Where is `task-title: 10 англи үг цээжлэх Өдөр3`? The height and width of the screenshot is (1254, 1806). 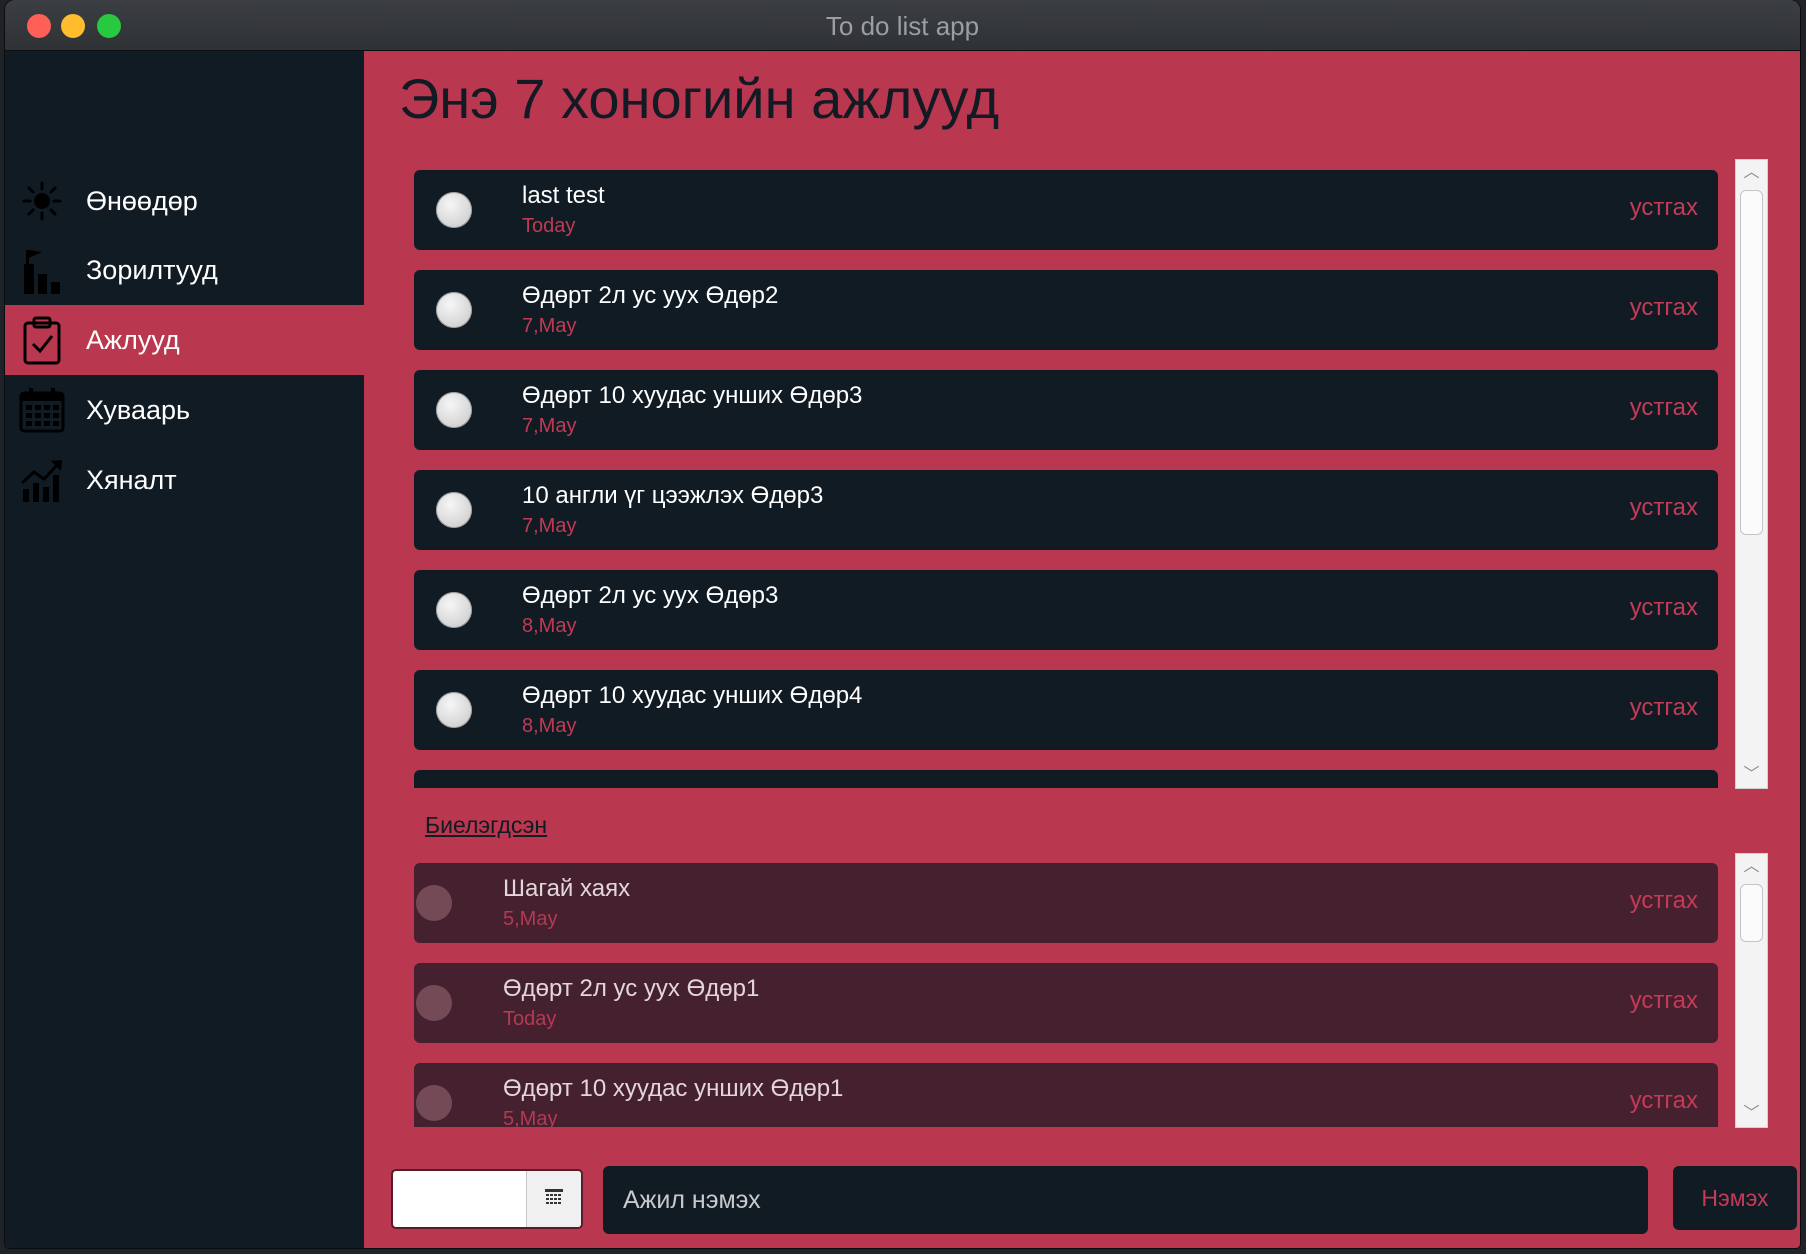
task-title: 10 англи үг цээжлэх Өдөр3 is located at coordinates (673, 495).